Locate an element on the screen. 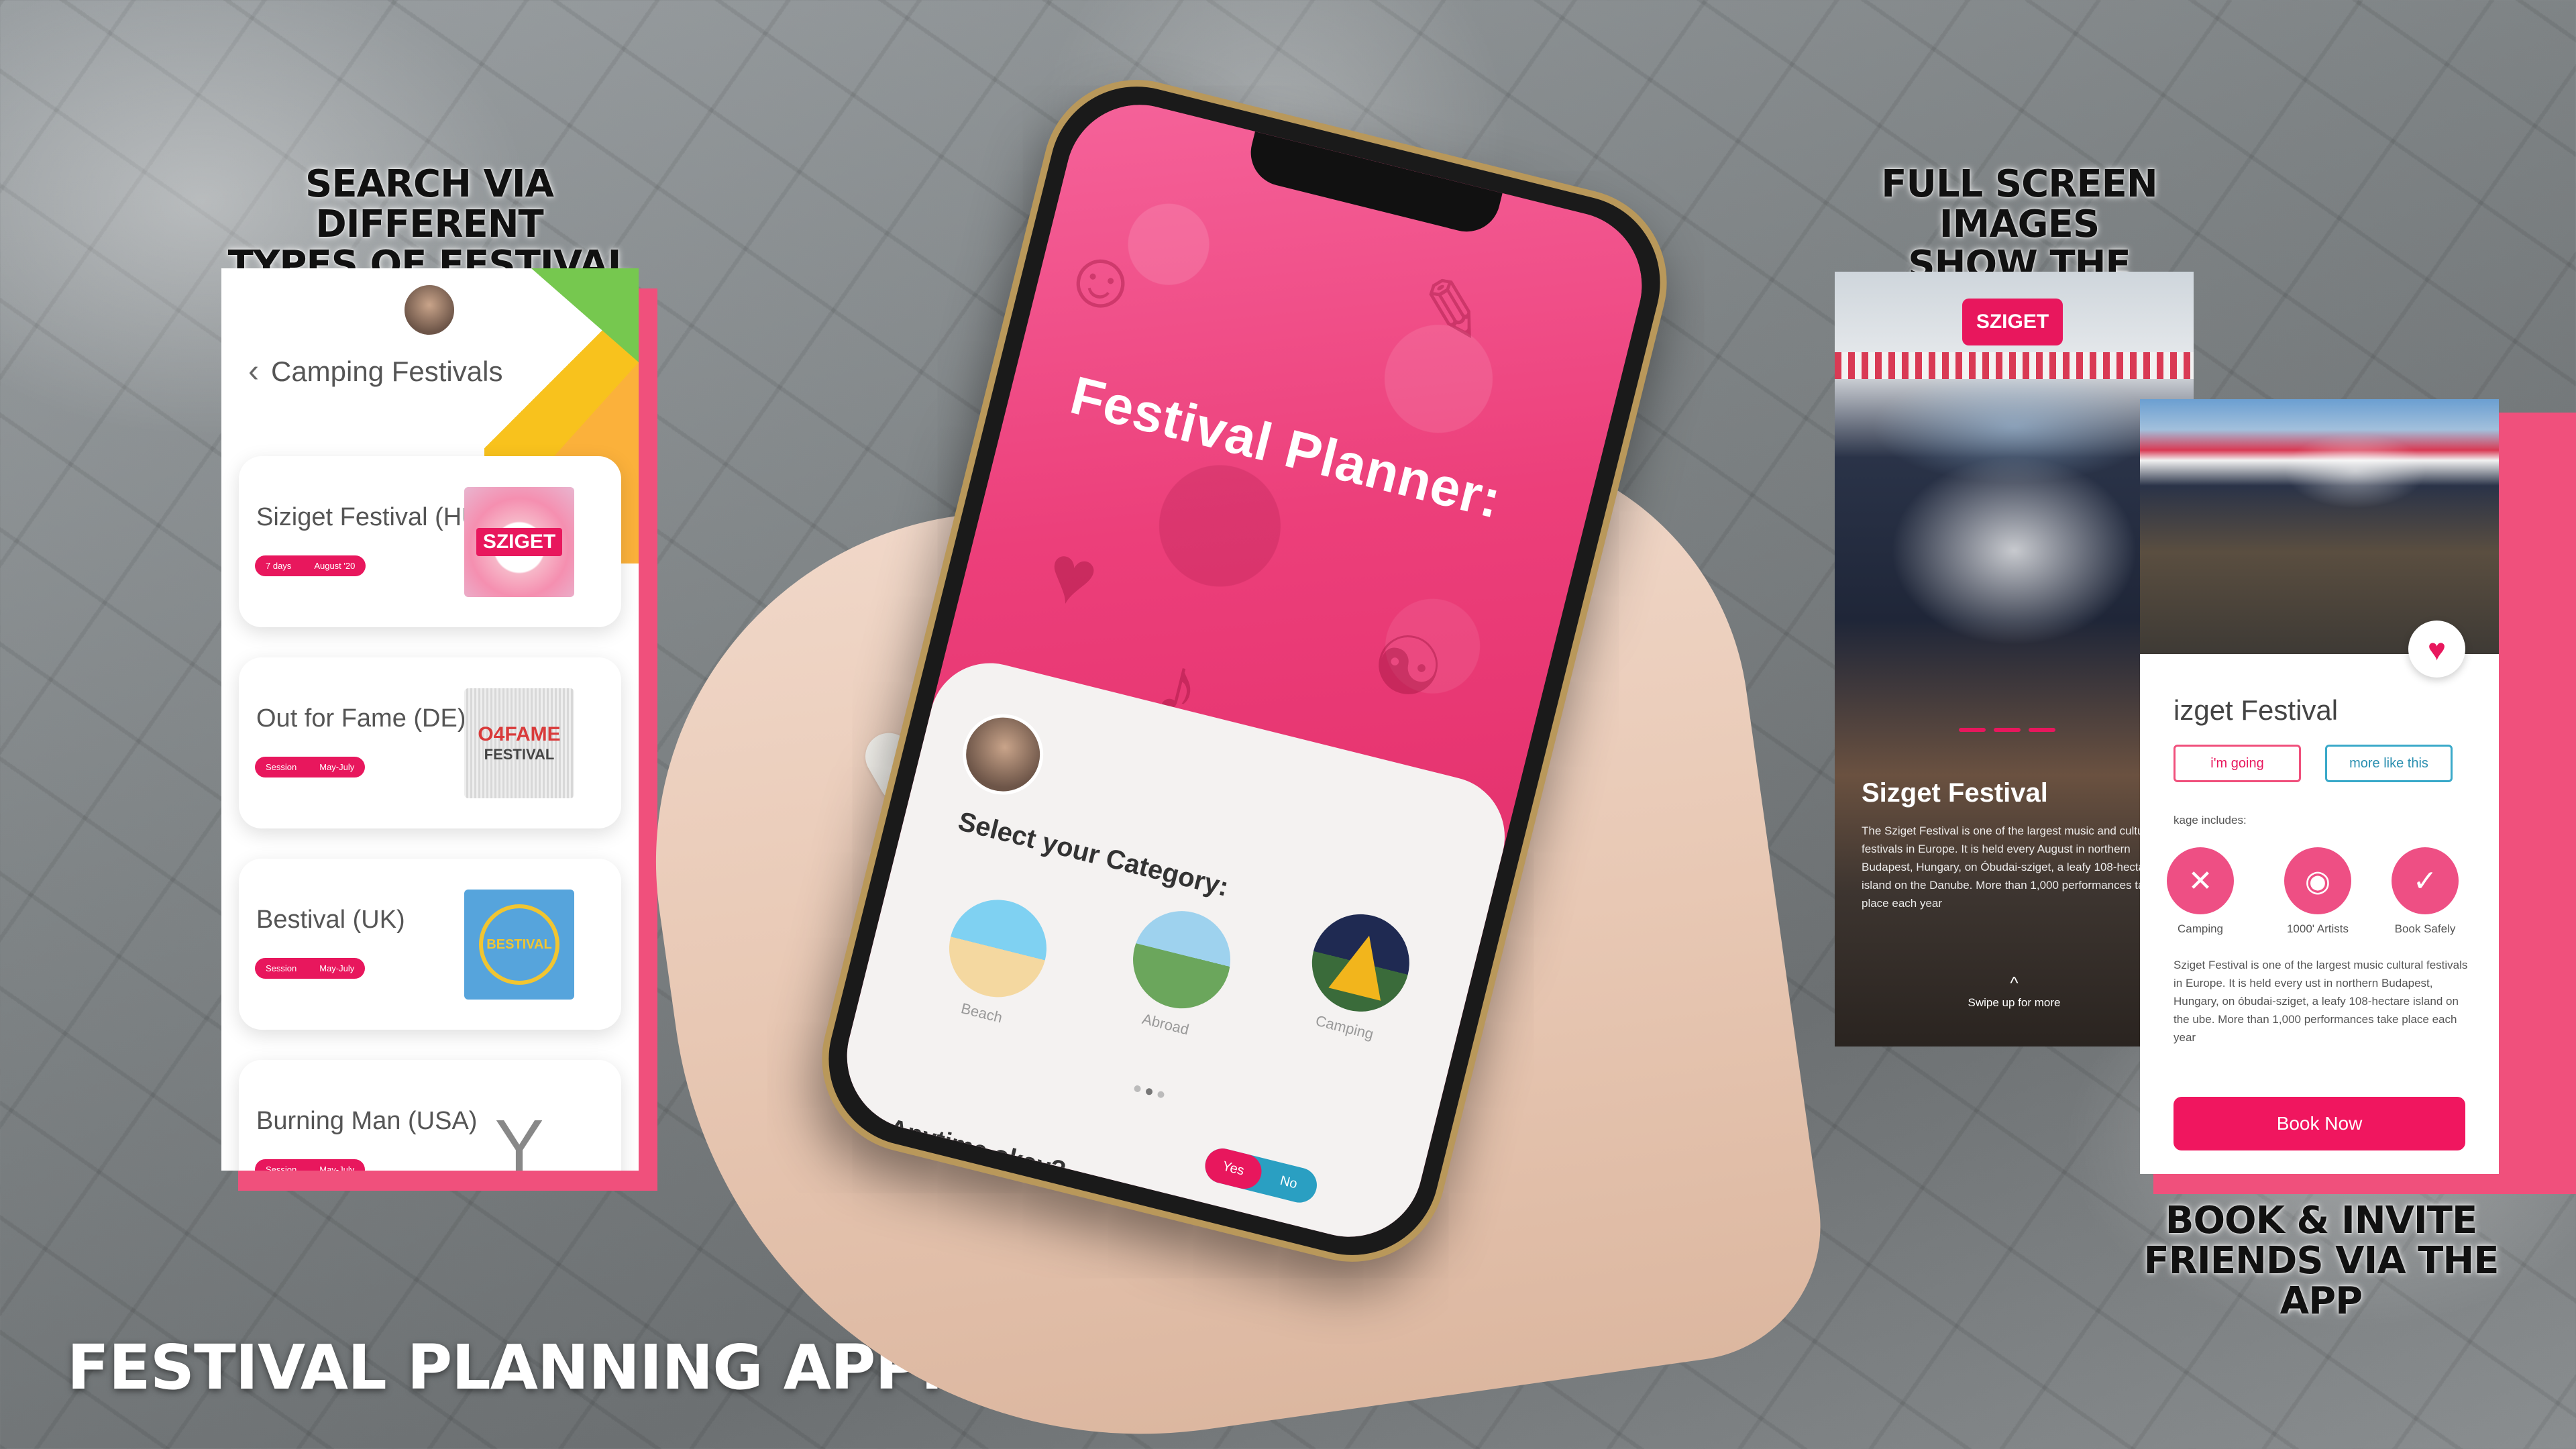 The width and height of the screenshot is (2576, 1449). feature-artists: ◉ 1000' Artists is located at coordinates (2318, 891).